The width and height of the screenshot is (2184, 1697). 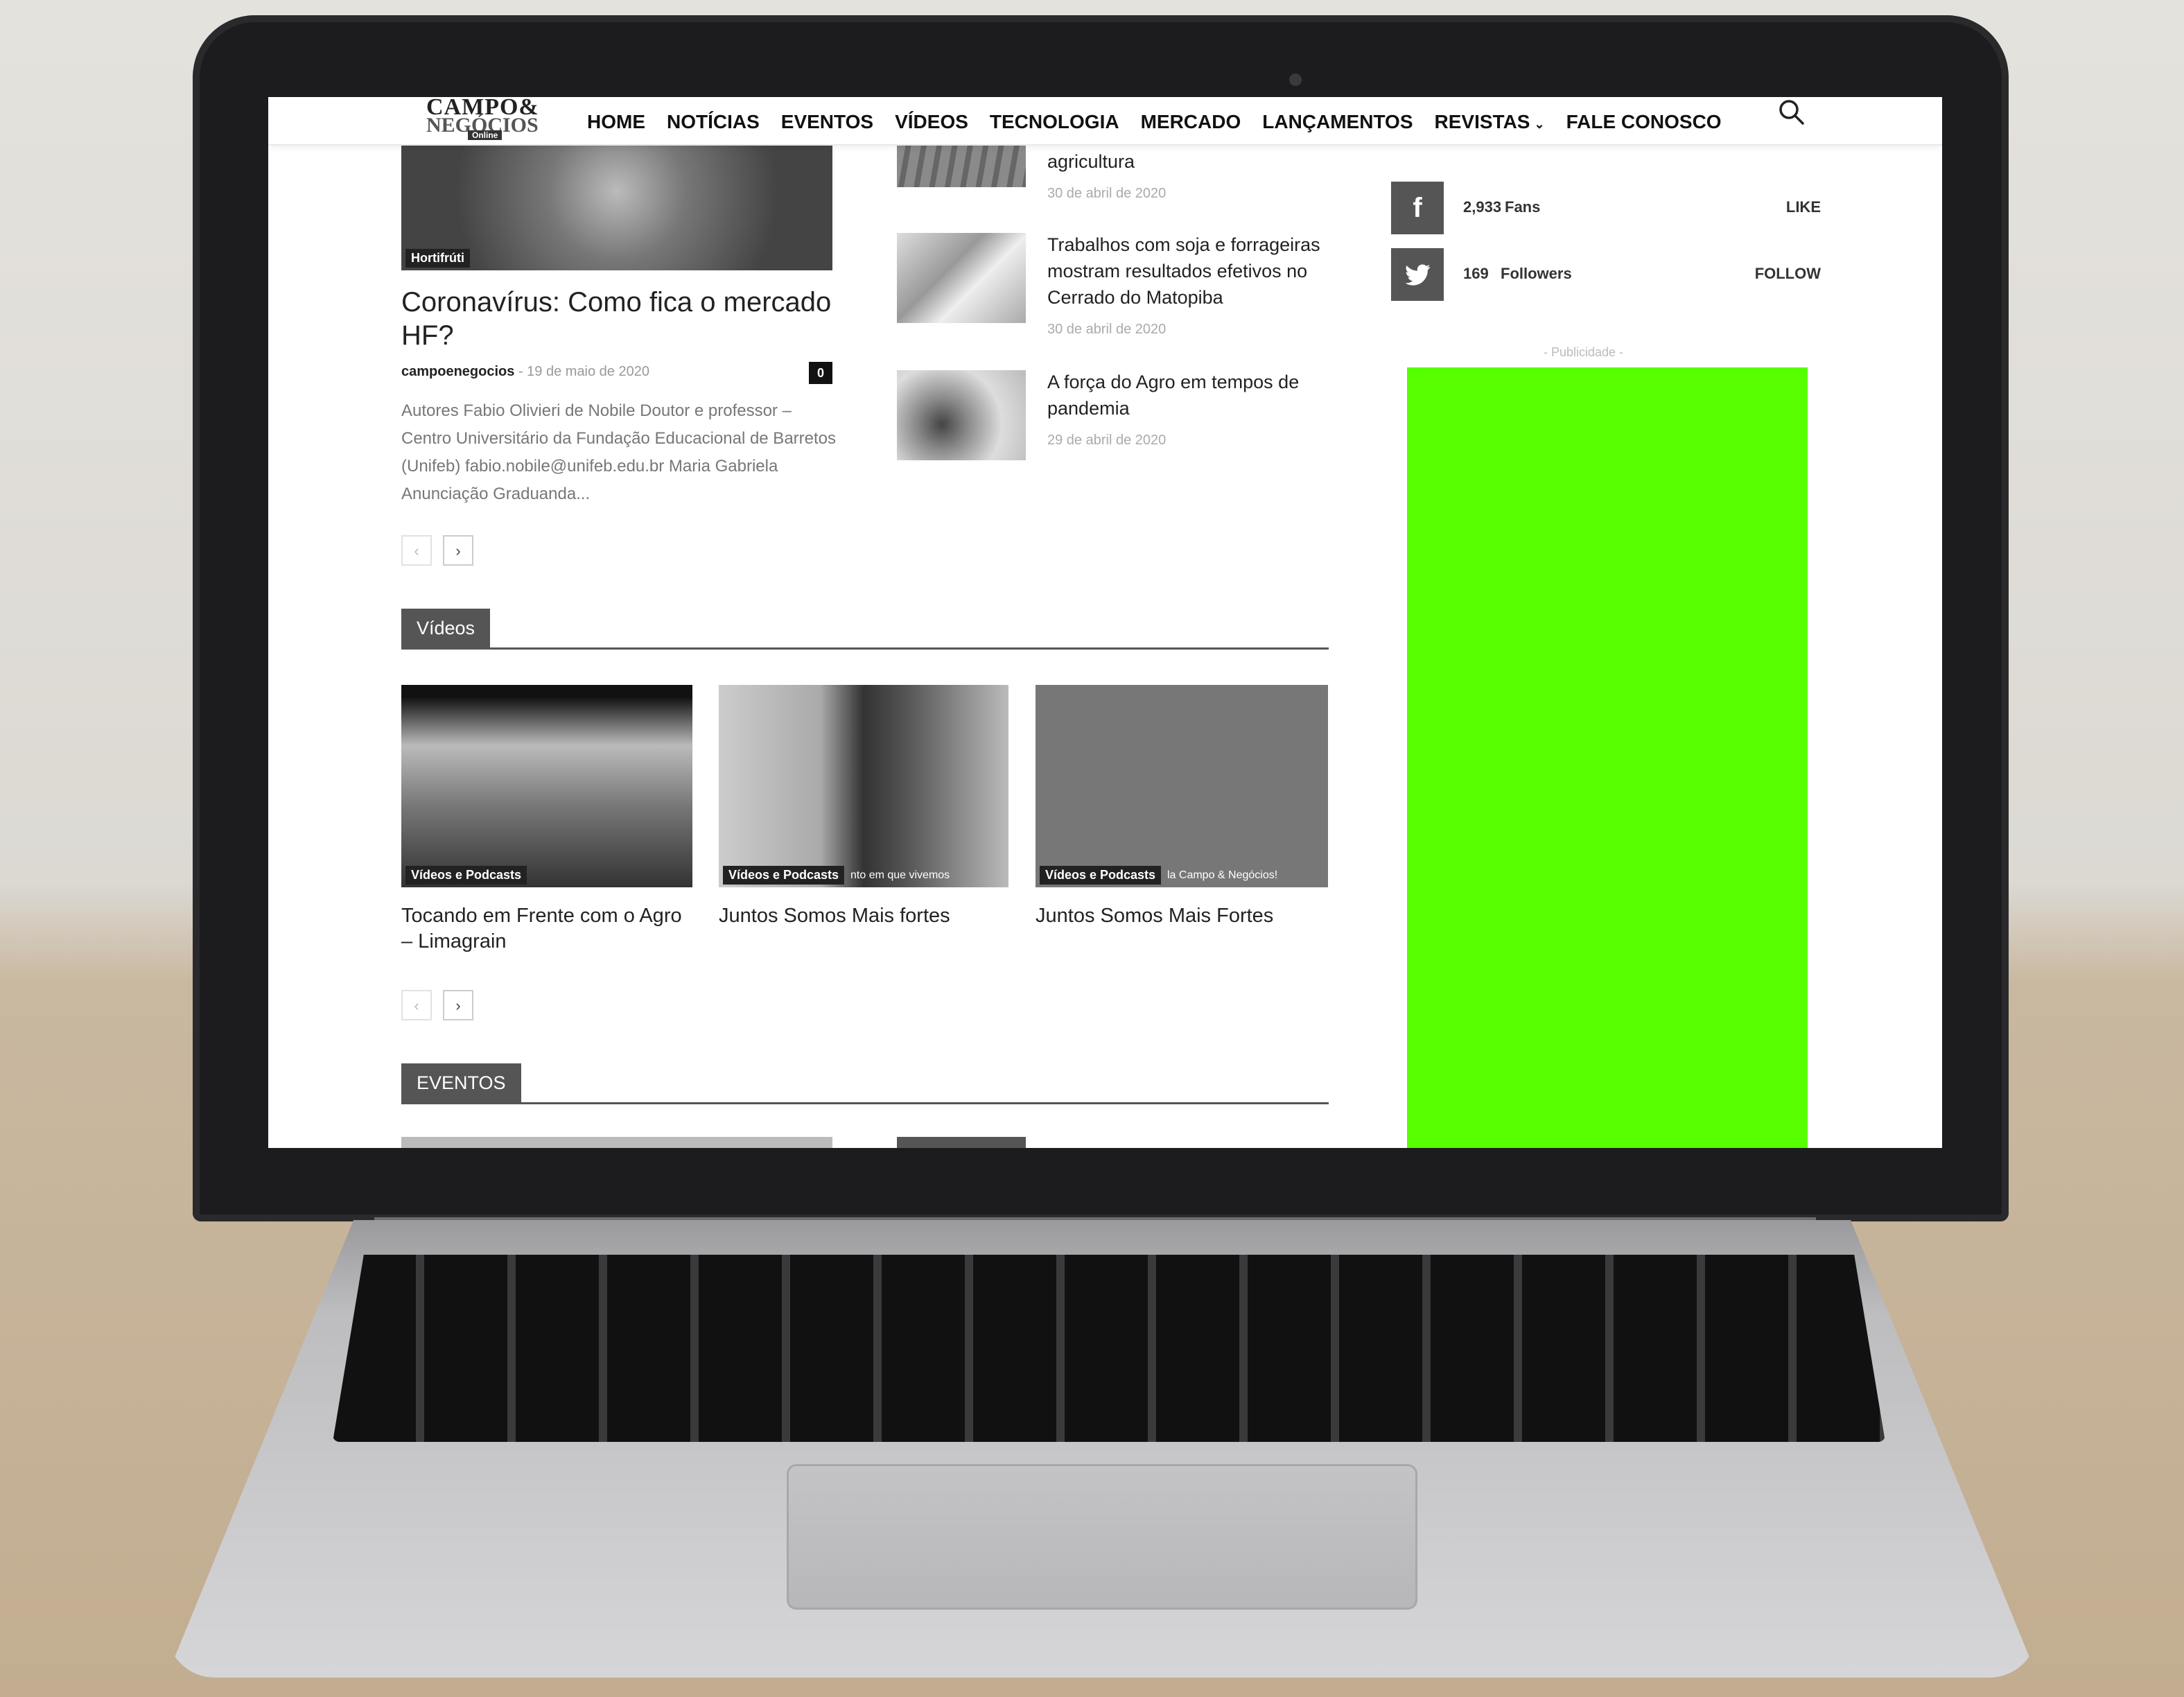 I want to click on video-title-1: Tocando em Frente com o Agro – Limagrain, so click(x=546, y=929).